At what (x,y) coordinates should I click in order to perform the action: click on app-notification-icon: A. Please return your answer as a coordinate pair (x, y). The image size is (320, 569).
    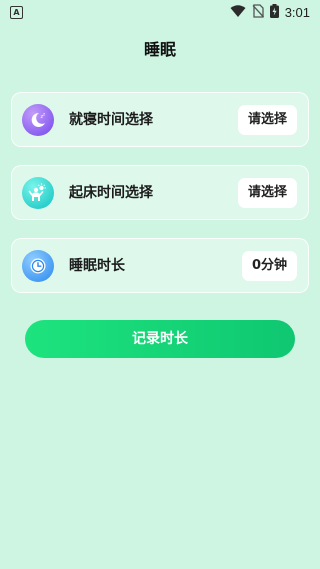
    Looking at the image, I should click on (16, 12).